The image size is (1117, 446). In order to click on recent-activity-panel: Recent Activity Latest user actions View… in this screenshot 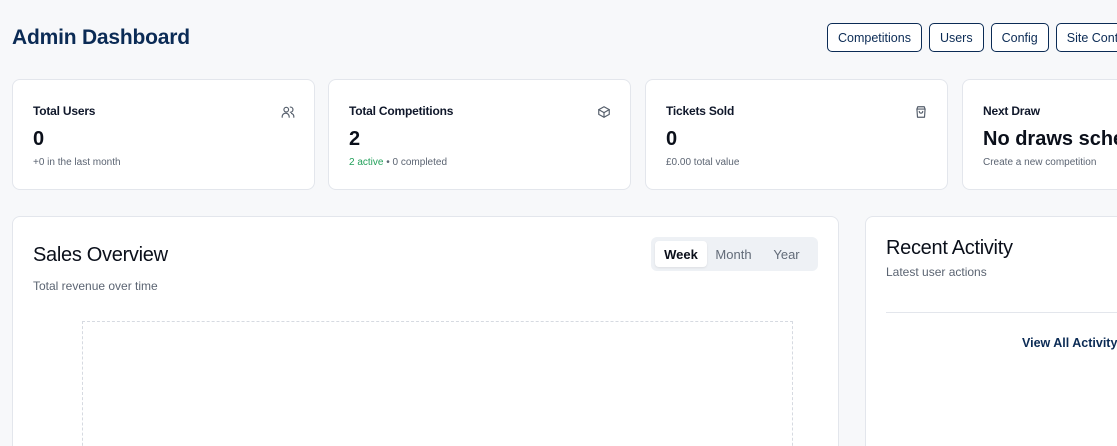, I will do `click(991, 331)`.